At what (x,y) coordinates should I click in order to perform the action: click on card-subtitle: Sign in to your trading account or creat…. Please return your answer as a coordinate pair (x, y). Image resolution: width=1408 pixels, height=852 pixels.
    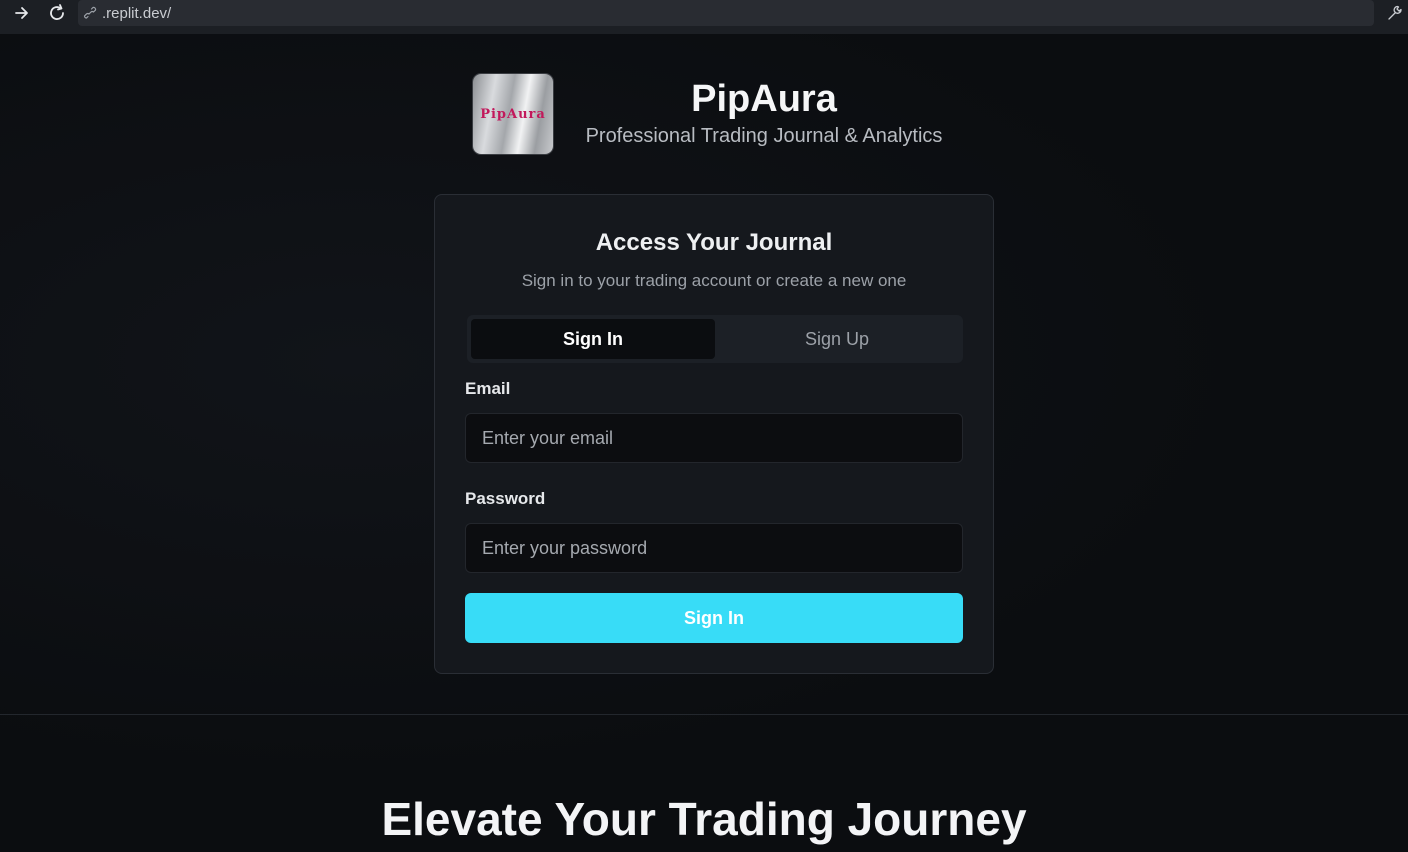
    Looking at the image, I should click on (714, 280).